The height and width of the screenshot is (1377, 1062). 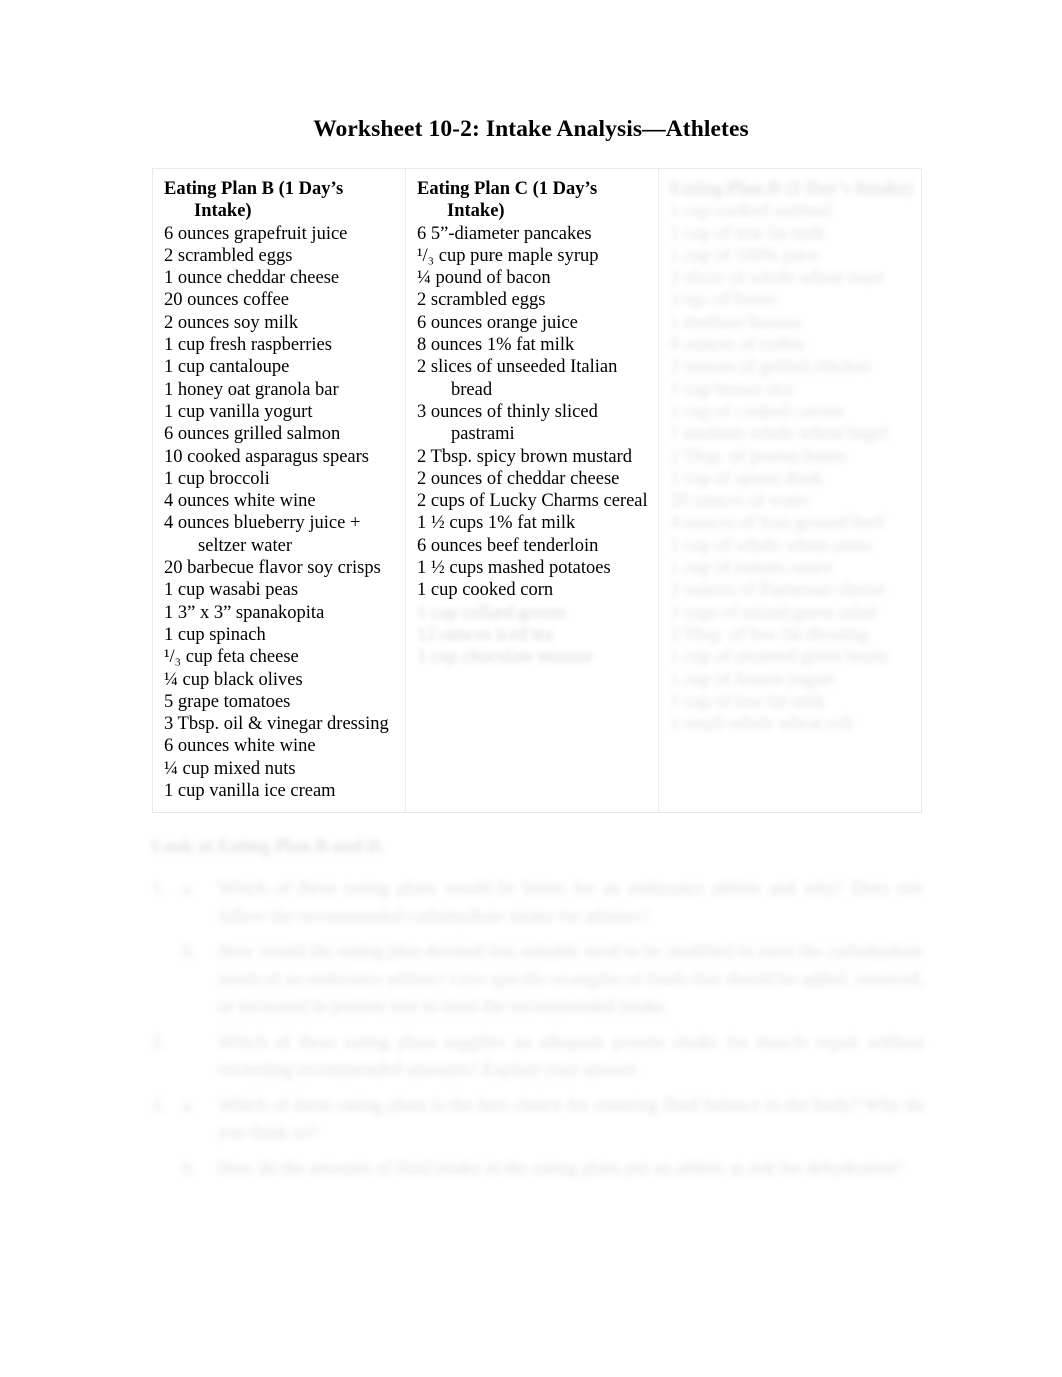 I want to click on list-item-illegible: 2 ounces of grilled chicken, so click(x=770, y=367).